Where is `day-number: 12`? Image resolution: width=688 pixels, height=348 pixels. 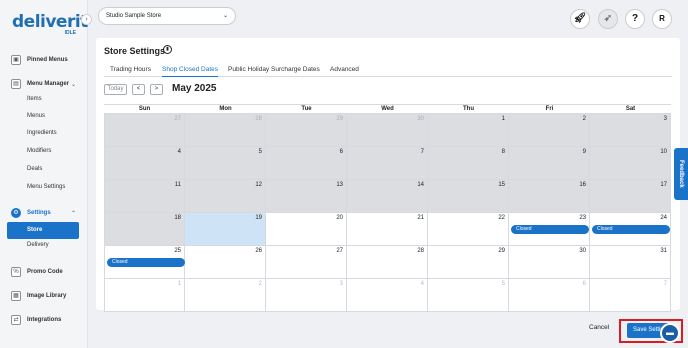
day-number: 12 is located at coordinates (258, 185).